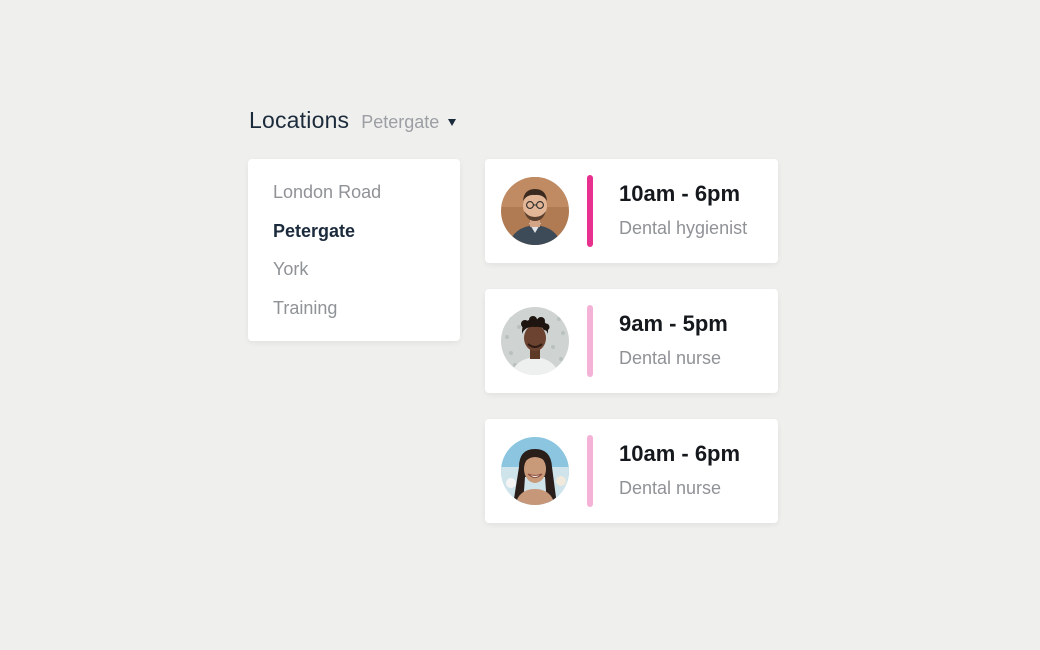  Describe the element at coordinates (631, 211) in the screenshot. I see `shift-card: 10am - 6pm Dental hygienist` at that location.